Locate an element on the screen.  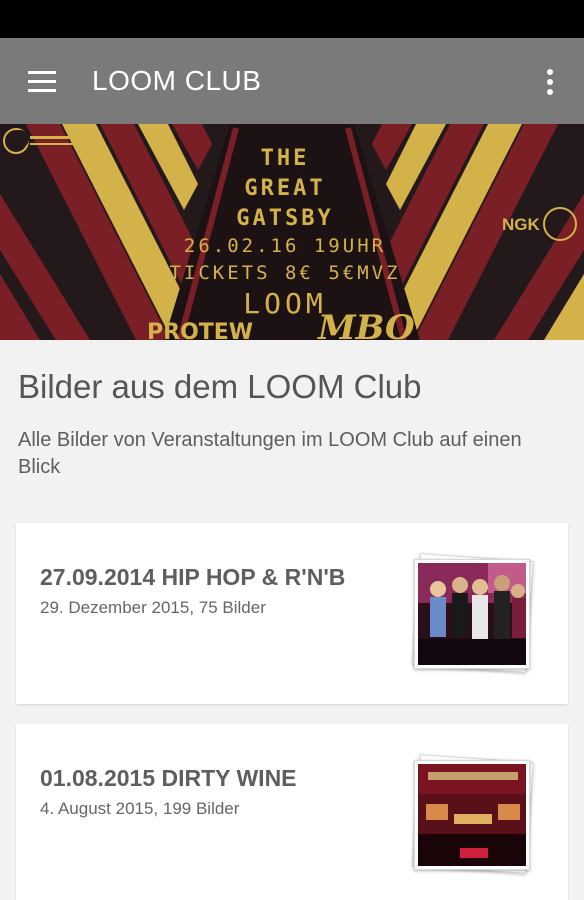
banner-tickets: TICKETS 8€ 5€MVZ is located at coordinates (285, 273).